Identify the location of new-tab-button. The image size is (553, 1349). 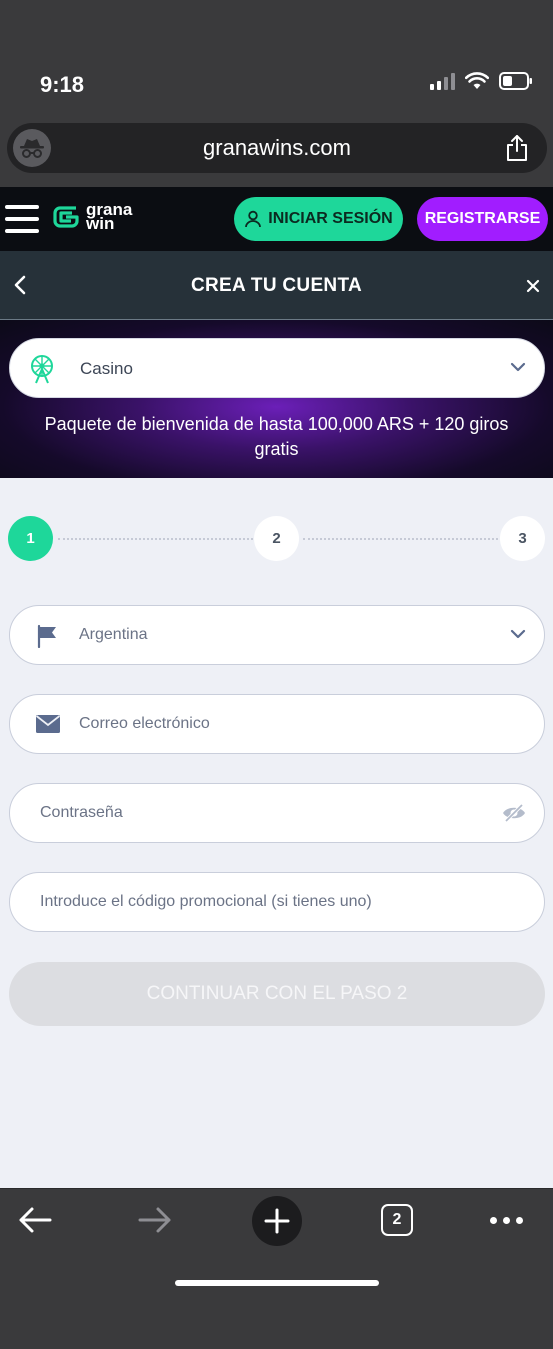
(277, 1221).